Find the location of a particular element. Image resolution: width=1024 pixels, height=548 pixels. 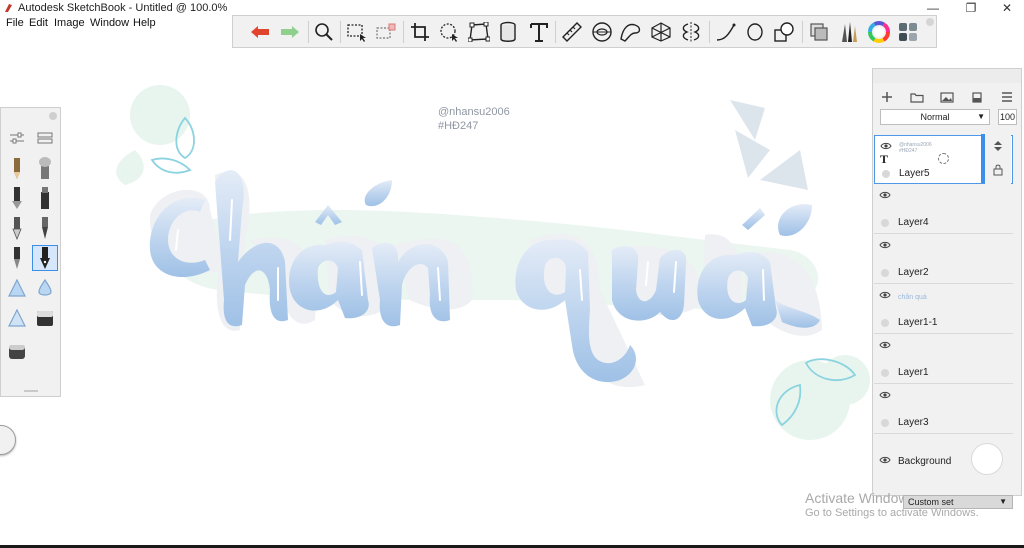

fill-icon is located at coordinates (508, 32).